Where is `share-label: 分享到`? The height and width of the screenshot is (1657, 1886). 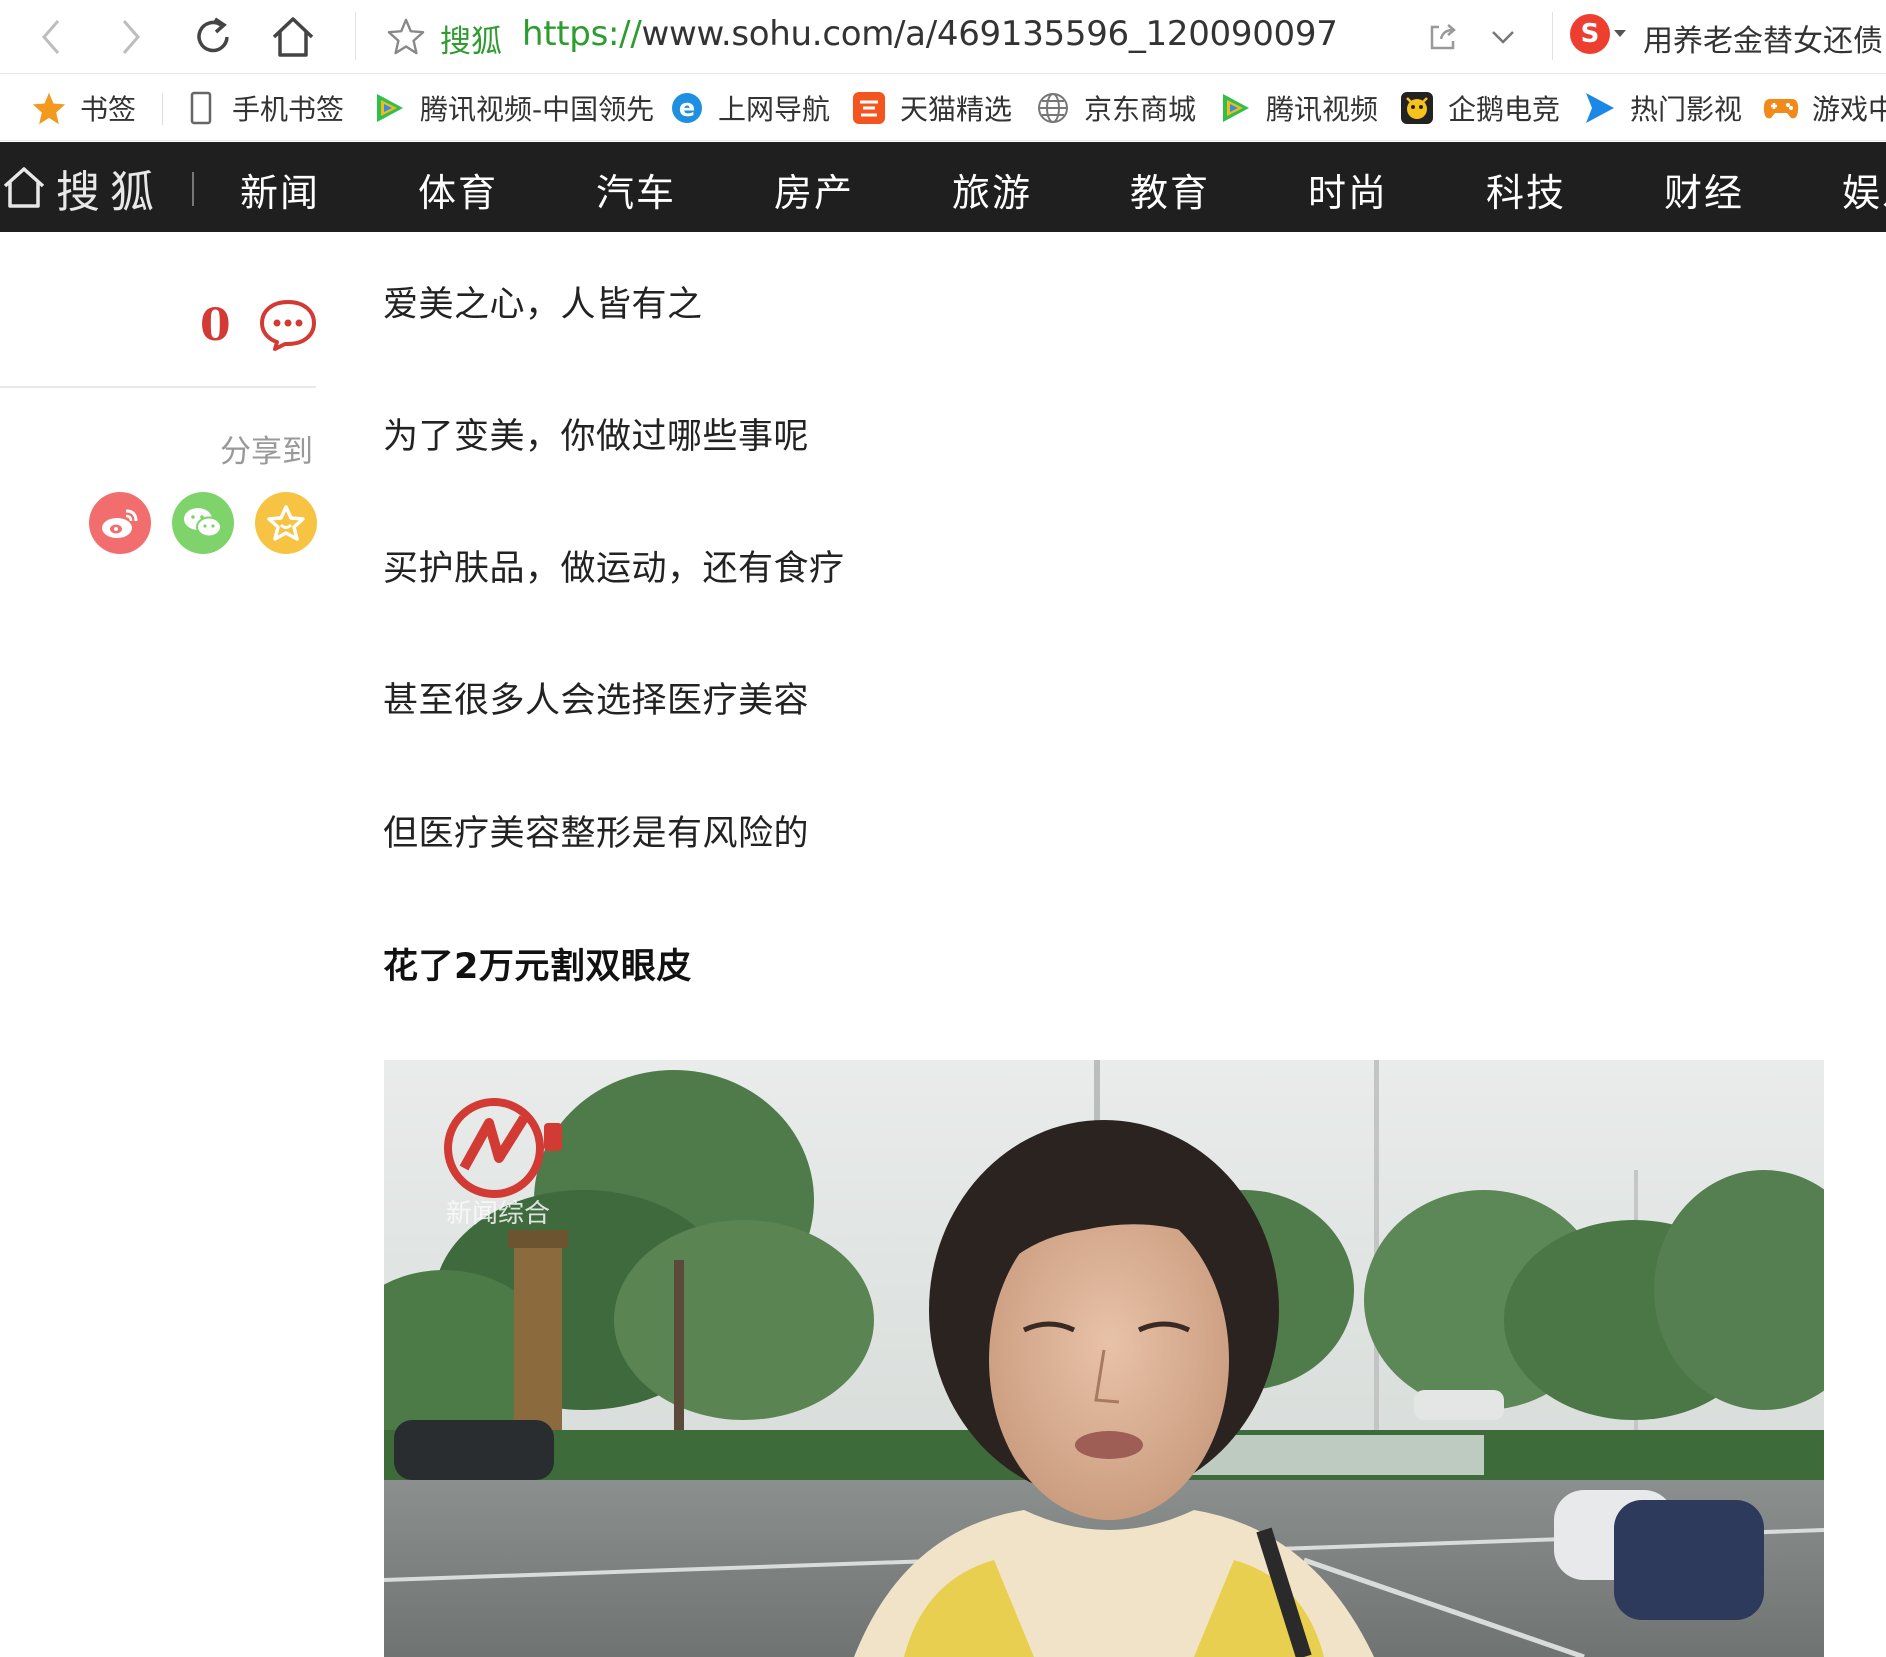 share-label: 分享到 is located at coordinates (266, 452).